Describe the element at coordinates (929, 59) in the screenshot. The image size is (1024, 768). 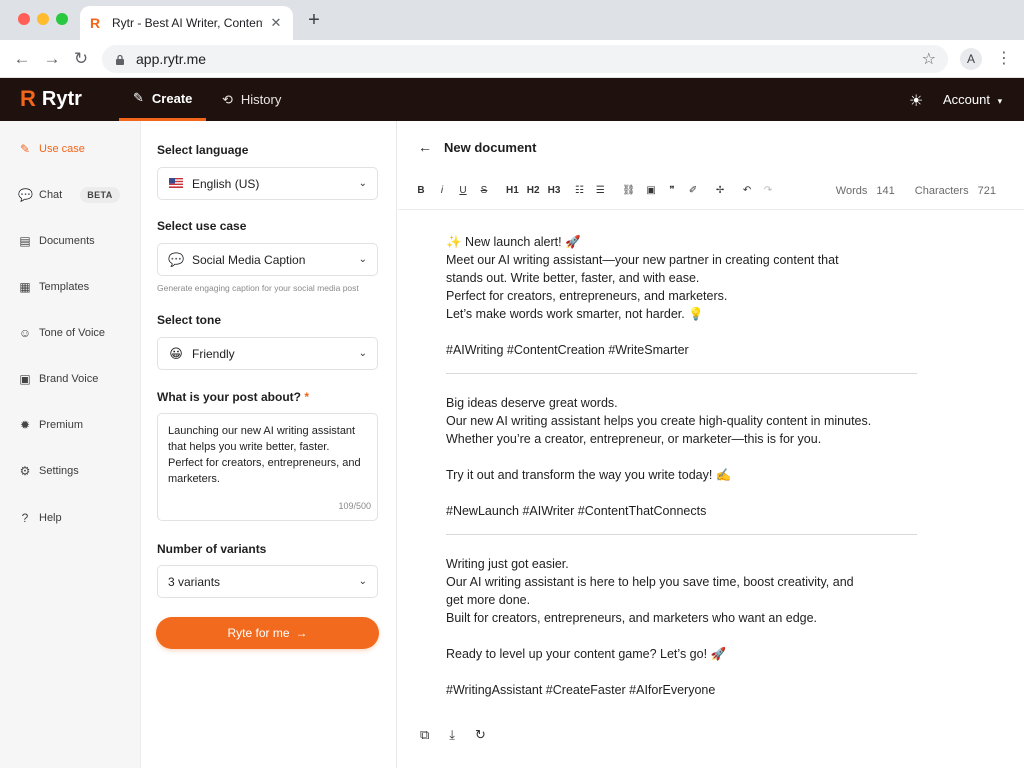
I see `bookmark-star-icon: ☆` at that location.